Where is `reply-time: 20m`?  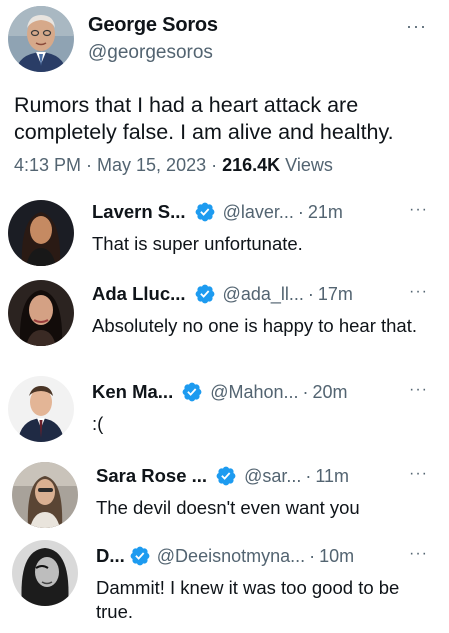
reply-time: 20m is located at coordinates (330, 392).